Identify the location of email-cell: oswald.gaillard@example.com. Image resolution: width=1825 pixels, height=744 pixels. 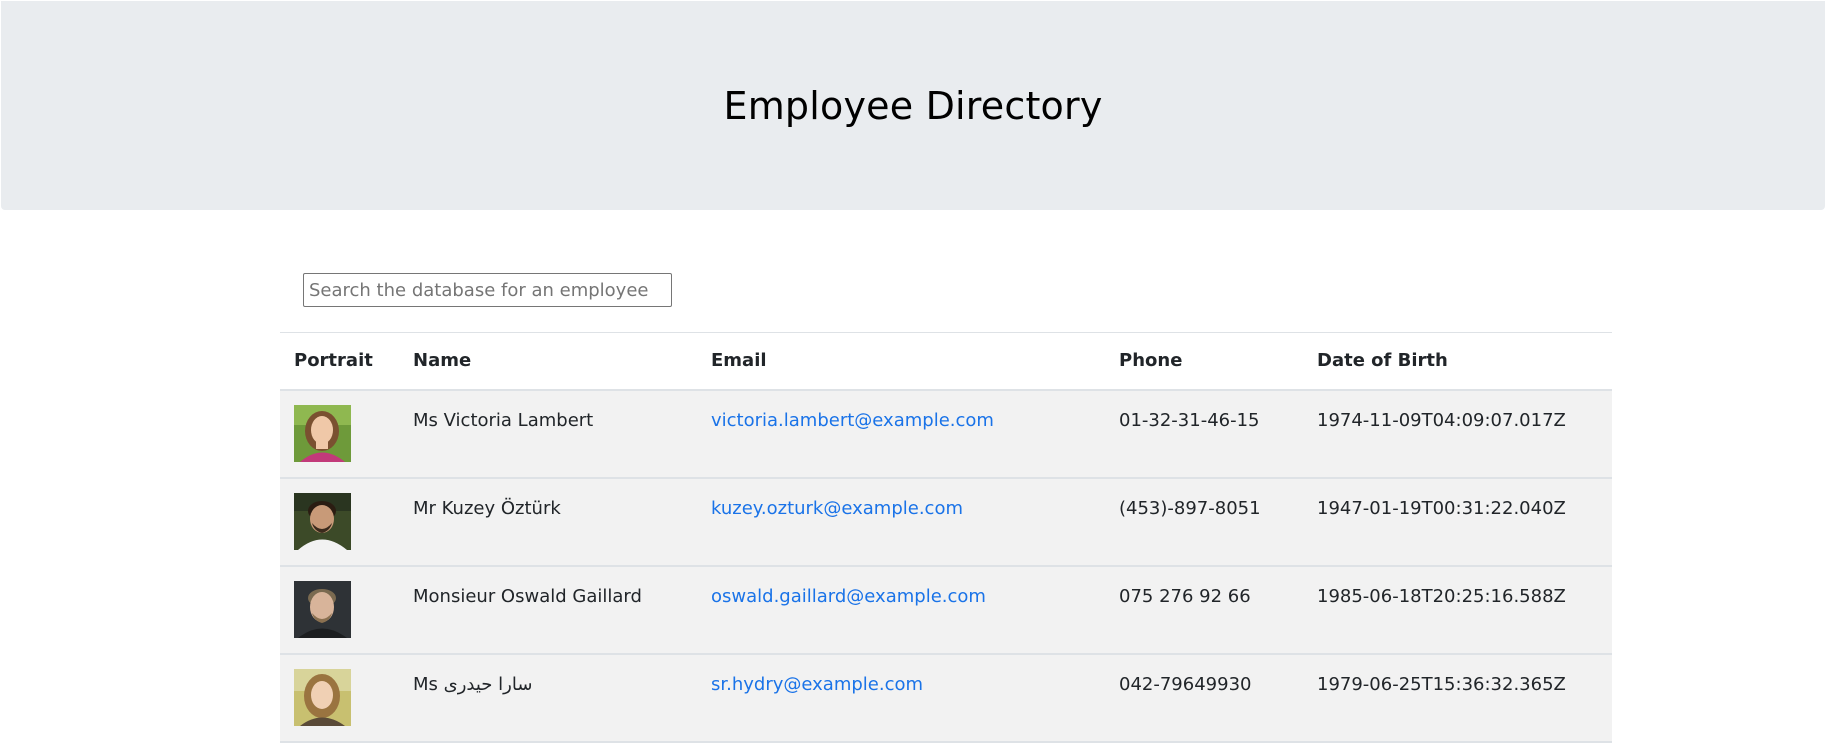
(901, 610).